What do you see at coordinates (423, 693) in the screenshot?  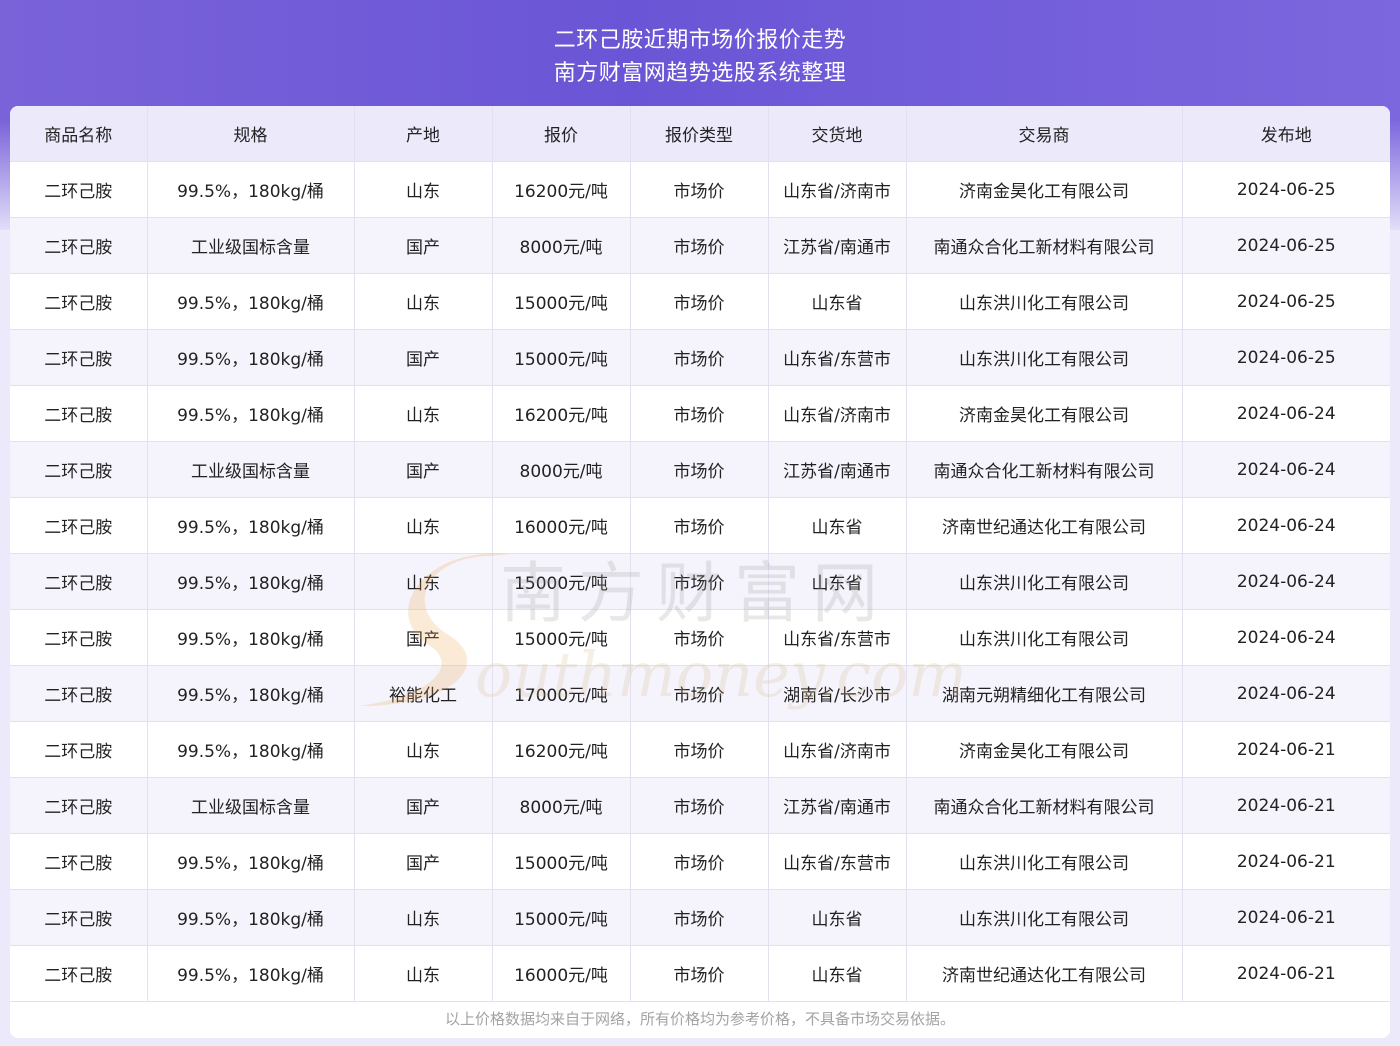 I see `origin-cell: 裕能化工` at bounding box center [423, 693].